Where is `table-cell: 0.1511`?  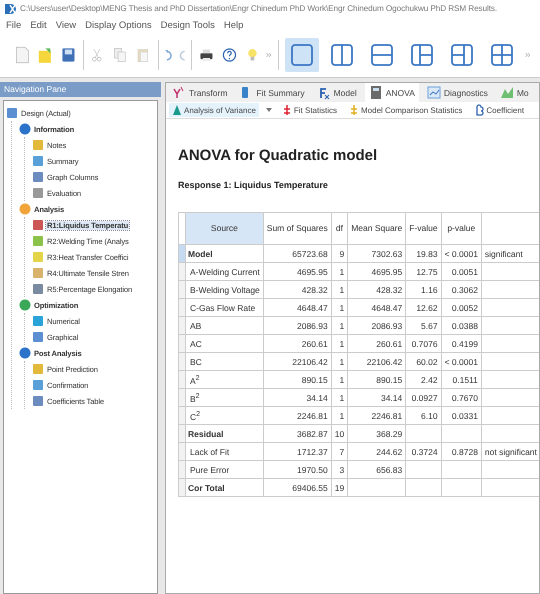
table-cell: 0.1511 is located at coordinates (461, 379).